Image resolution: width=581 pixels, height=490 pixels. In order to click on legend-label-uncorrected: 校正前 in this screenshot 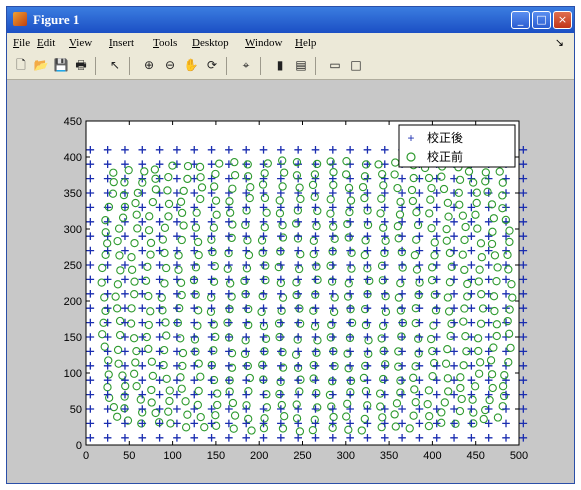, I will do `click(445, 156)`.